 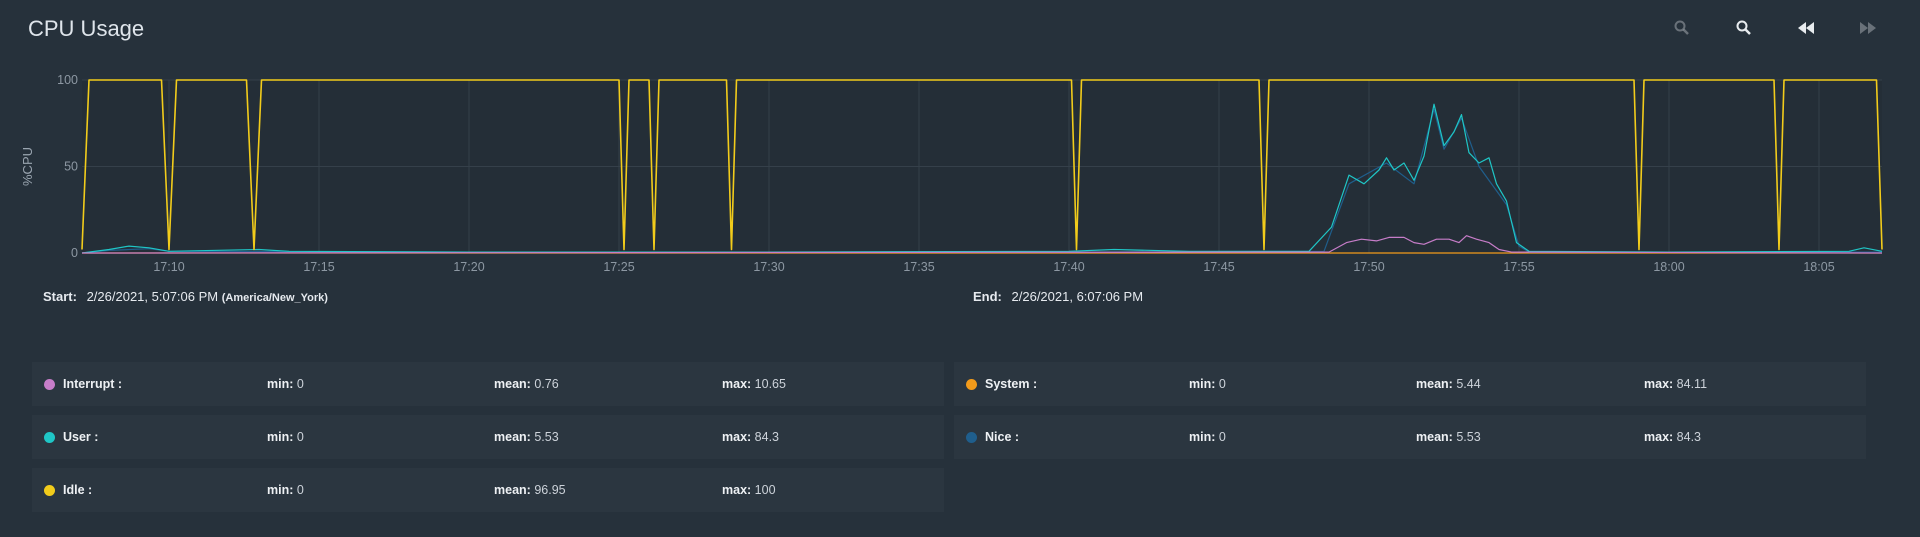 What do you see at coordinates (1410, 437) in the screenshot?
I see `legend-item-nice: Nice : min: 0 mean: 5.53 max: 84.3` at bounding box center [1410, 437].